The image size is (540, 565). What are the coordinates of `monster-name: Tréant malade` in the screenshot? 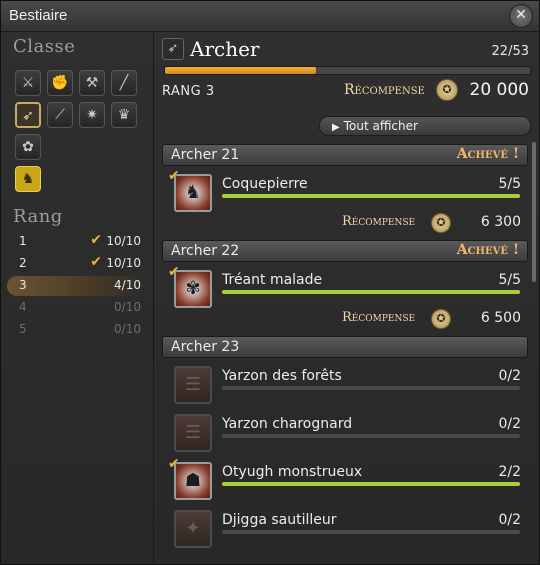 It's located at (272, 280).